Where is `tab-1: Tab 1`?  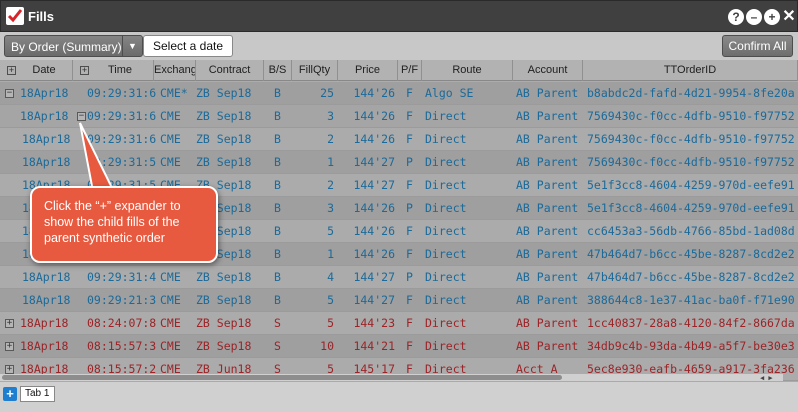
tab-1: Tab 1 is located at coordinates (37, 394).